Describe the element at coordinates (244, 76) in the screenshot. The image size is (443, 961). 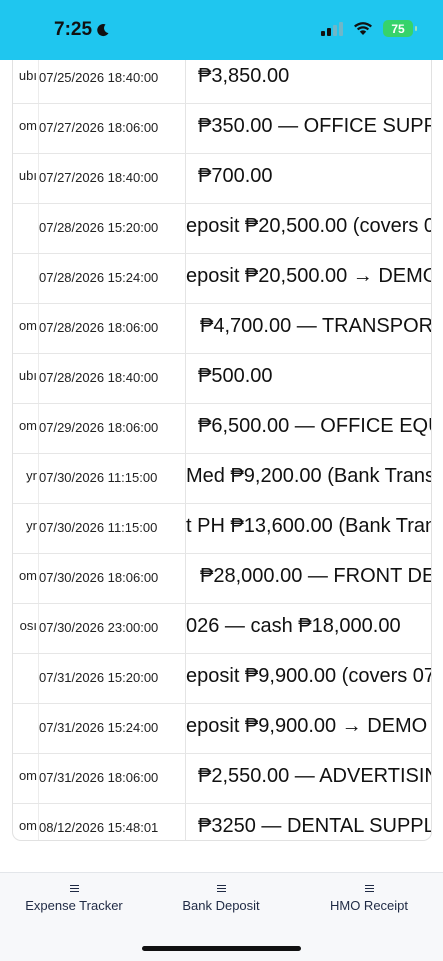
I see `row-description: ₱3,850.00` at that location.